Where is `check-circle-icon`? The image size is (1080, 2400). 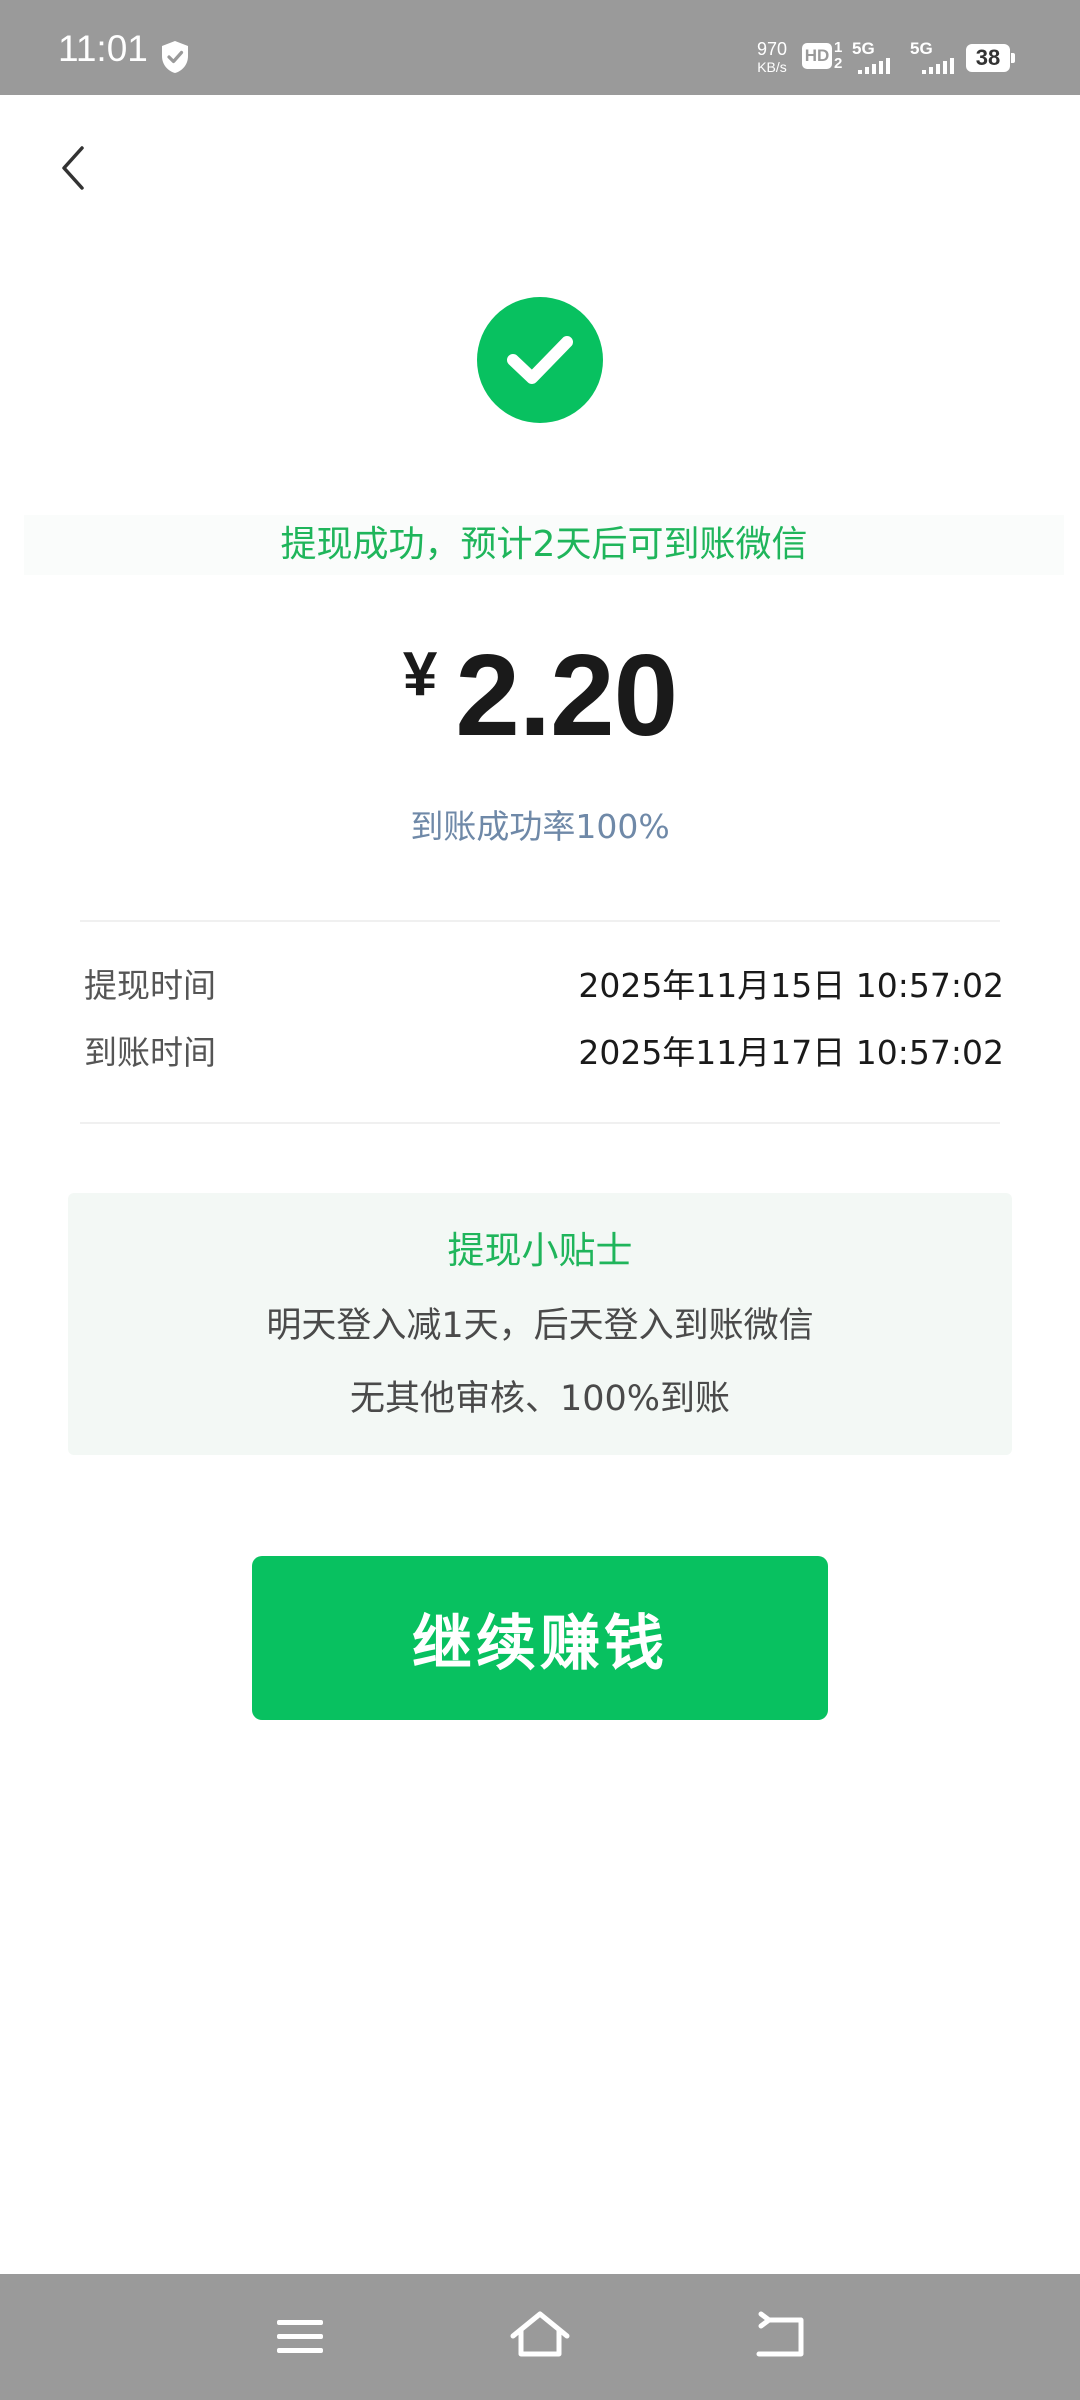 check-circle-icon is located at coordinates (540, 360).